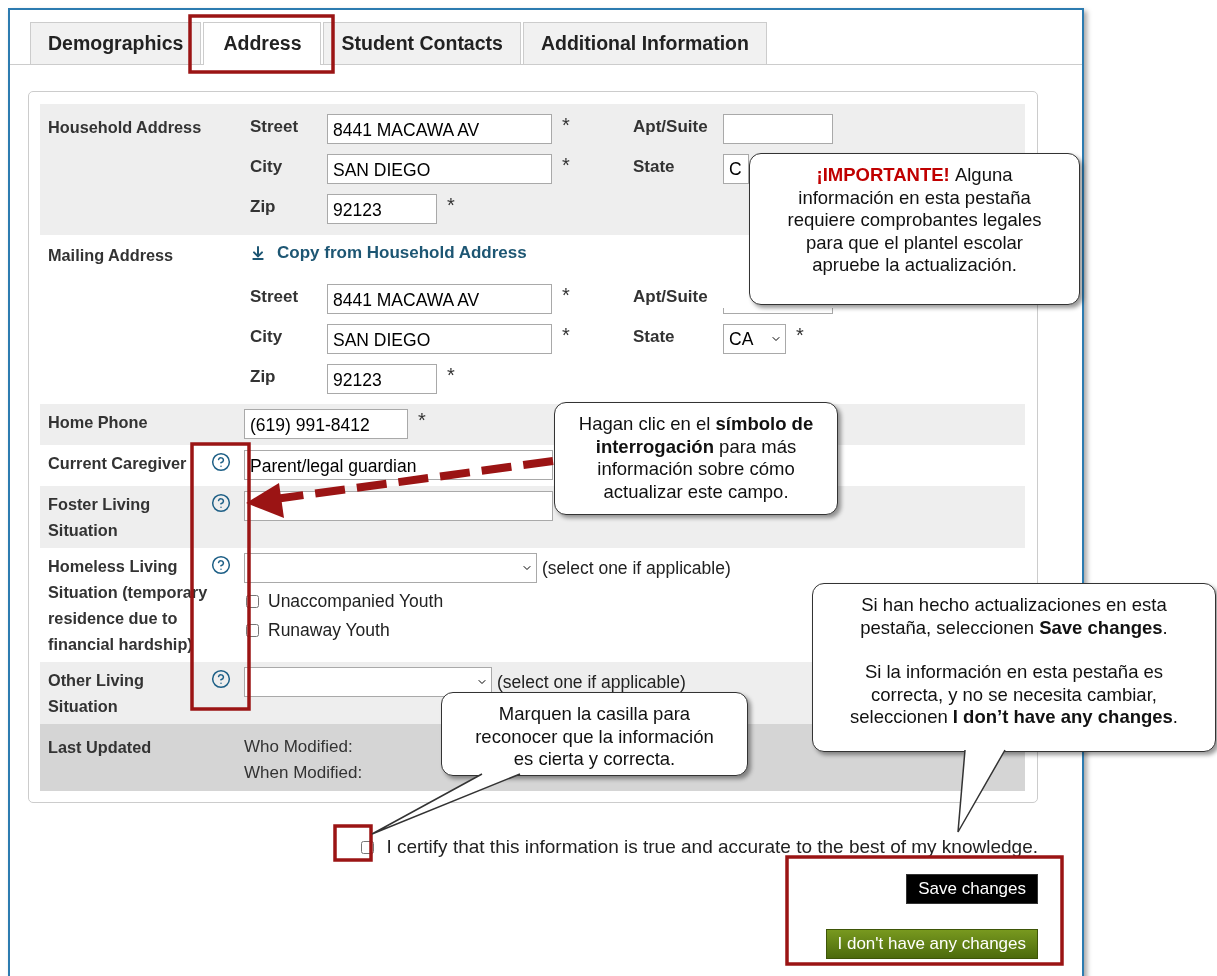 The height and width of the screenshot is (976, 1217). Describe the element at coordinates (398, 465) in the screenshot. I see `text-field: Parent/legal guardian` at that location.